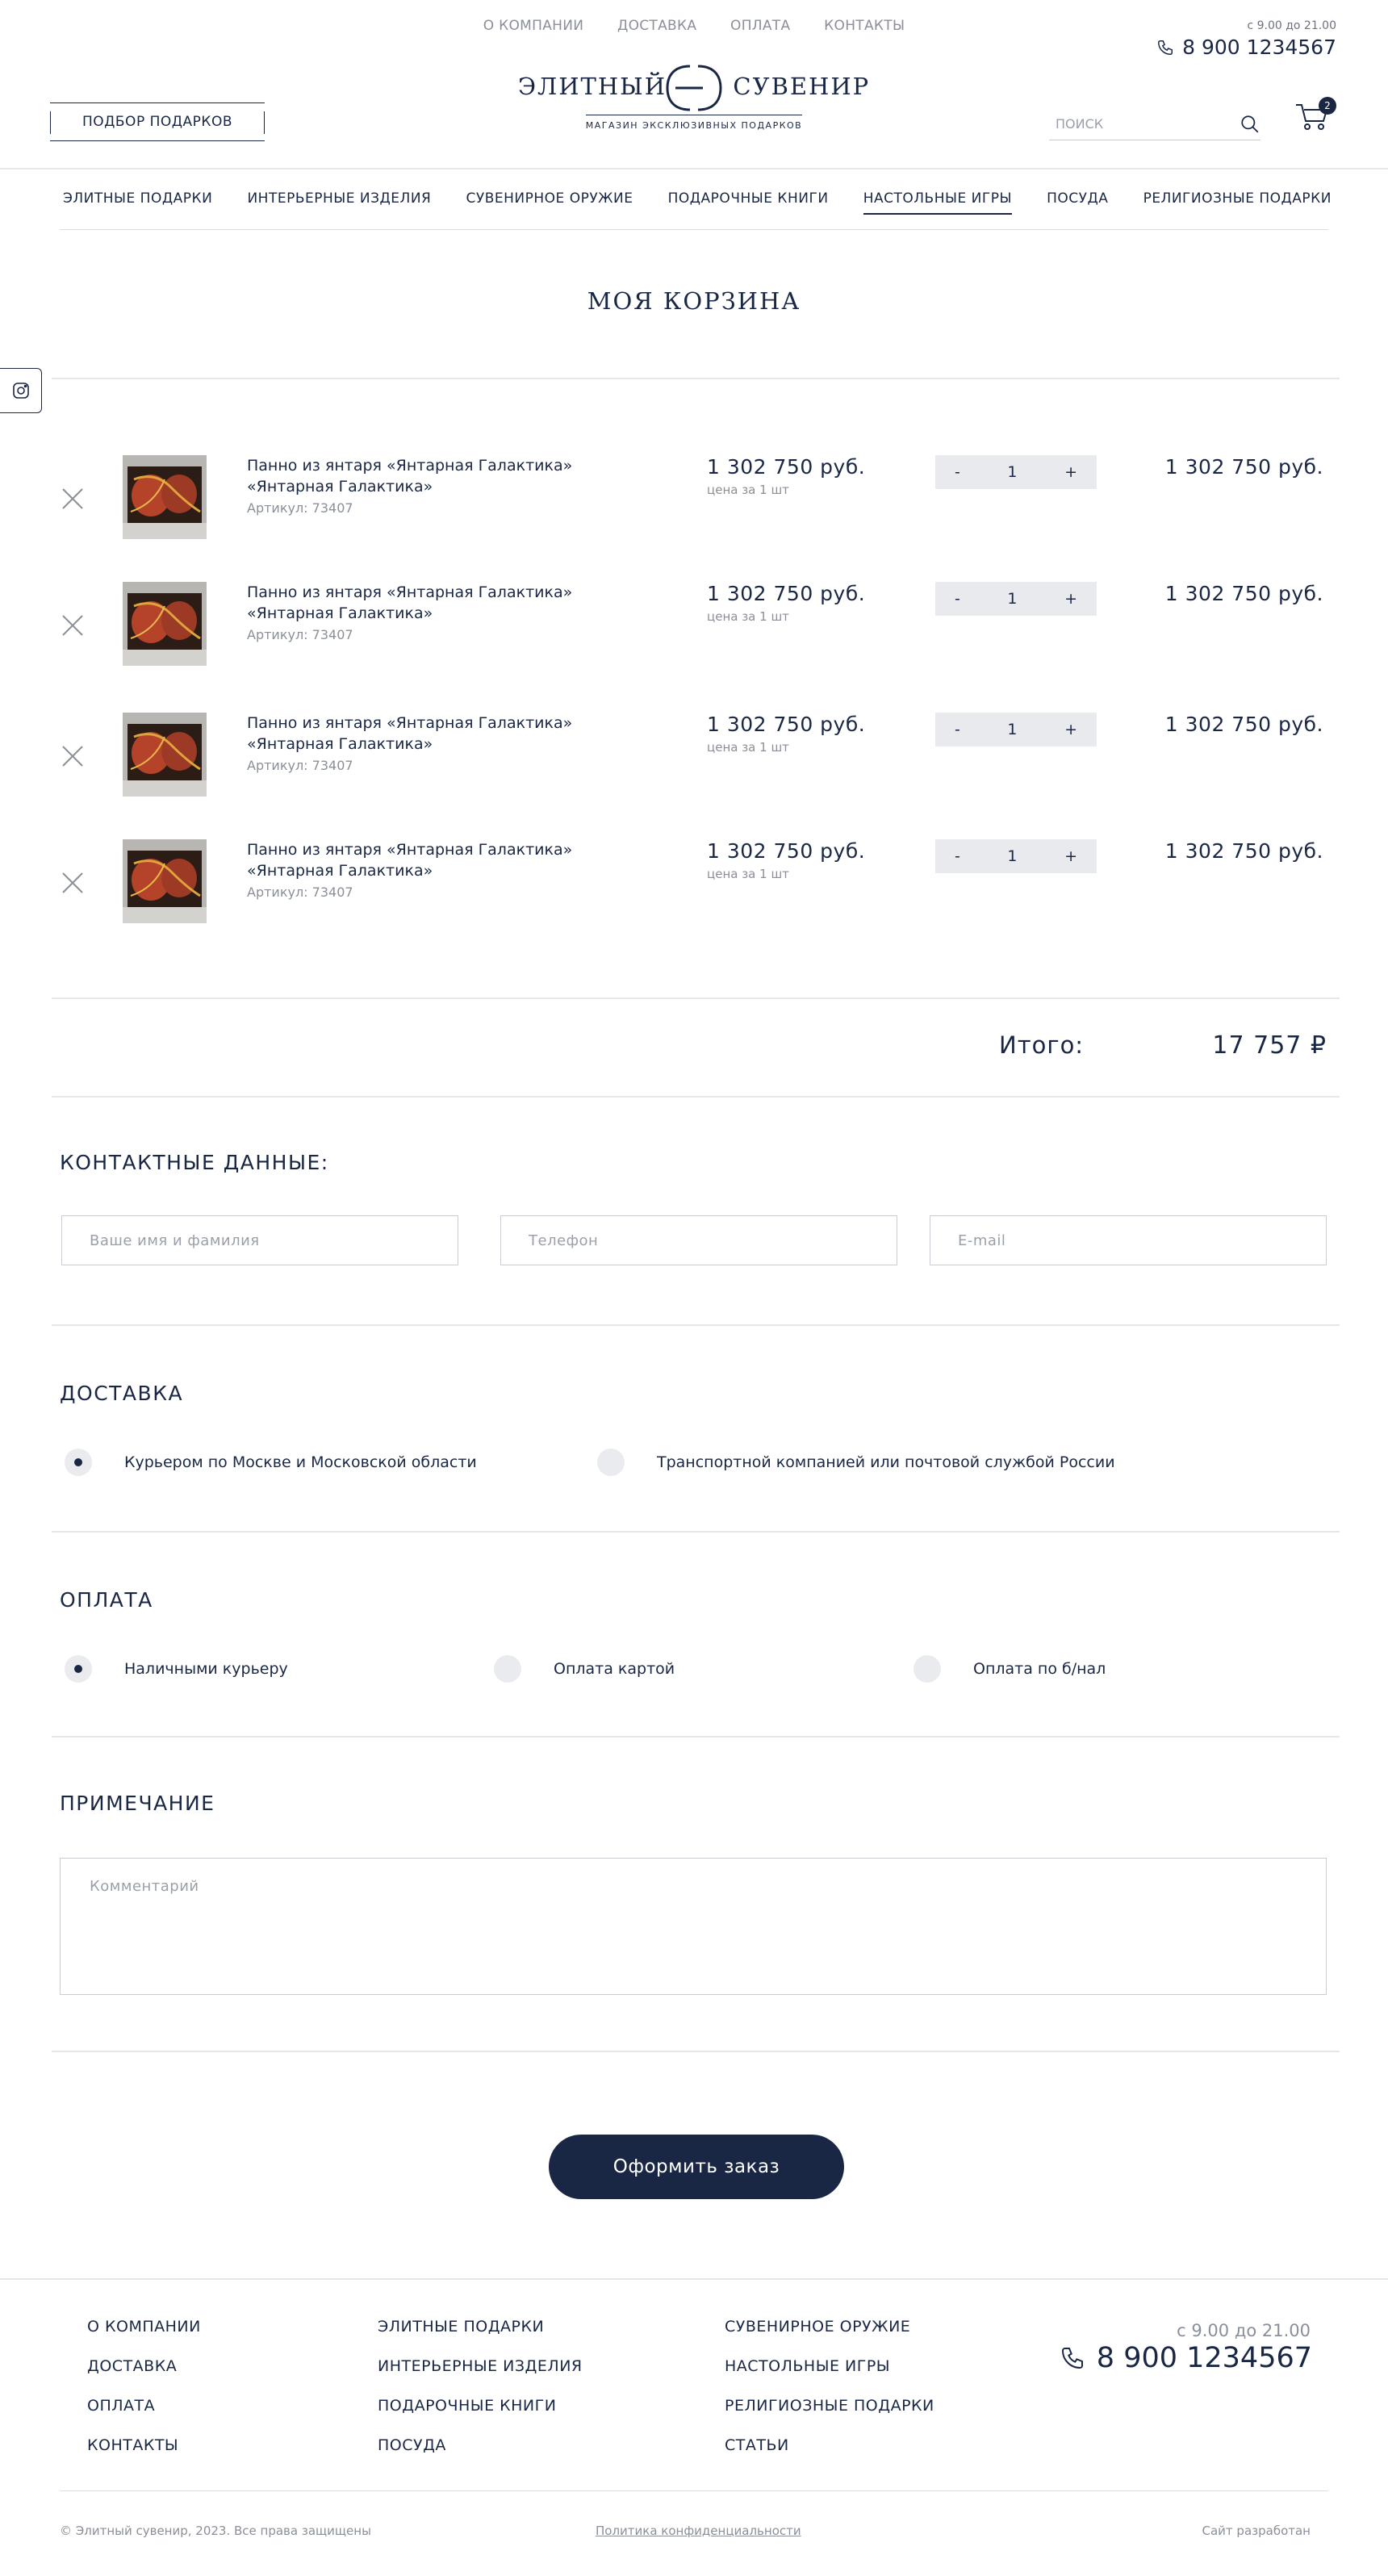  Describe the element at coordinates (1144, 124) in the screenshot. I see `search-input` at that location.